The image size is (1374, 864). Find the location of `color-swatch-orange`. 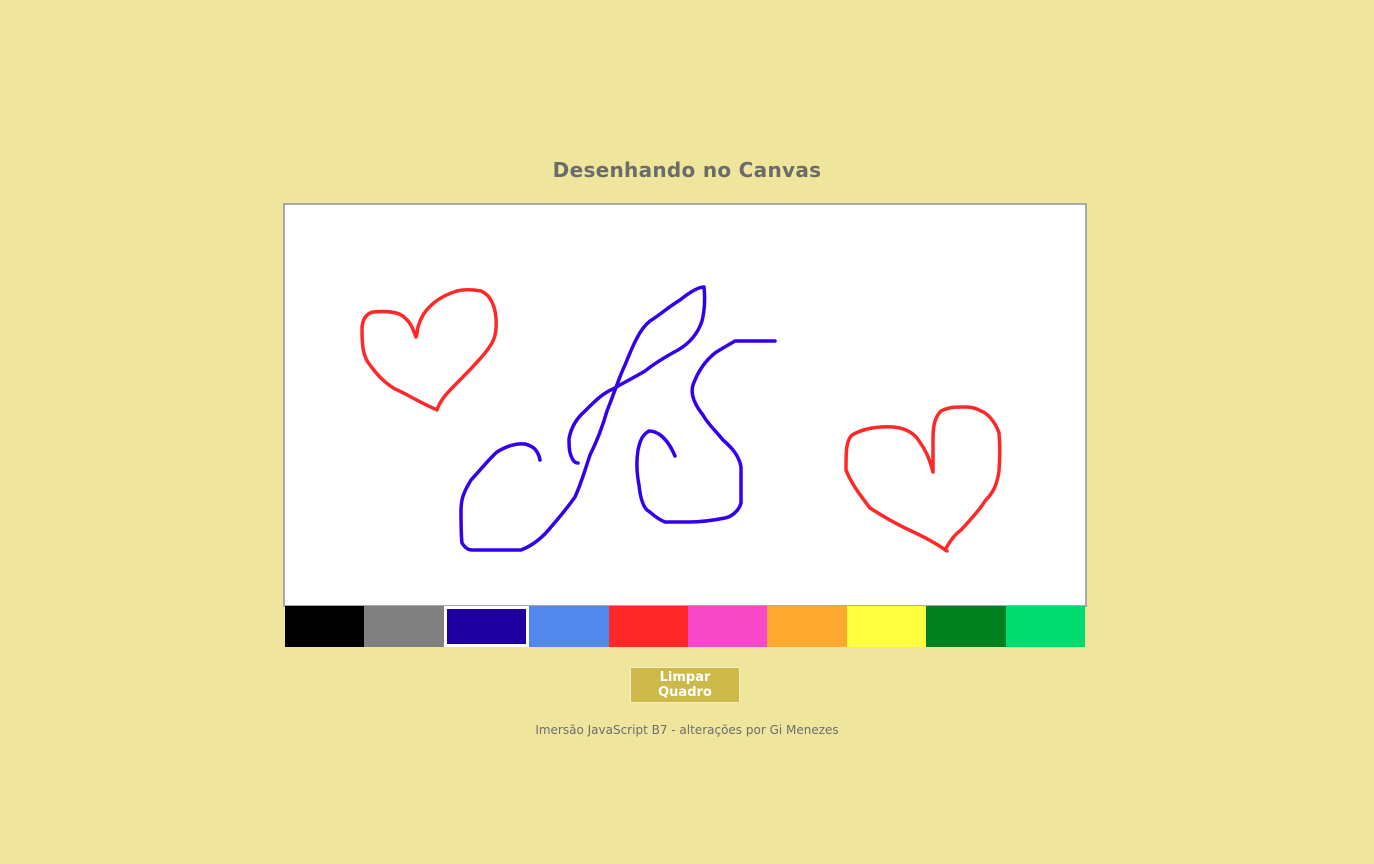

color-swatch-orange is located at coordinates (807, 626).